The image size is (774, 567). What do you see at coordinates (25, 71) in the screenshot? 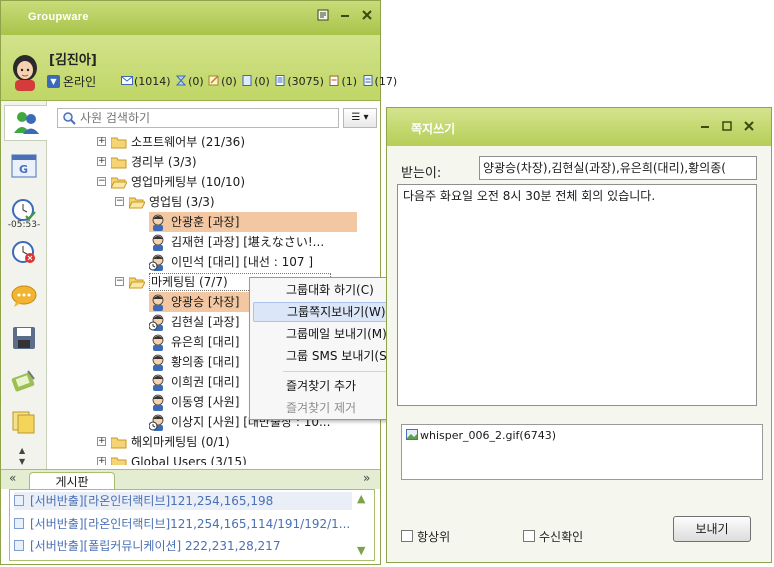
I see `avatar` at bounding box center [25, 71].